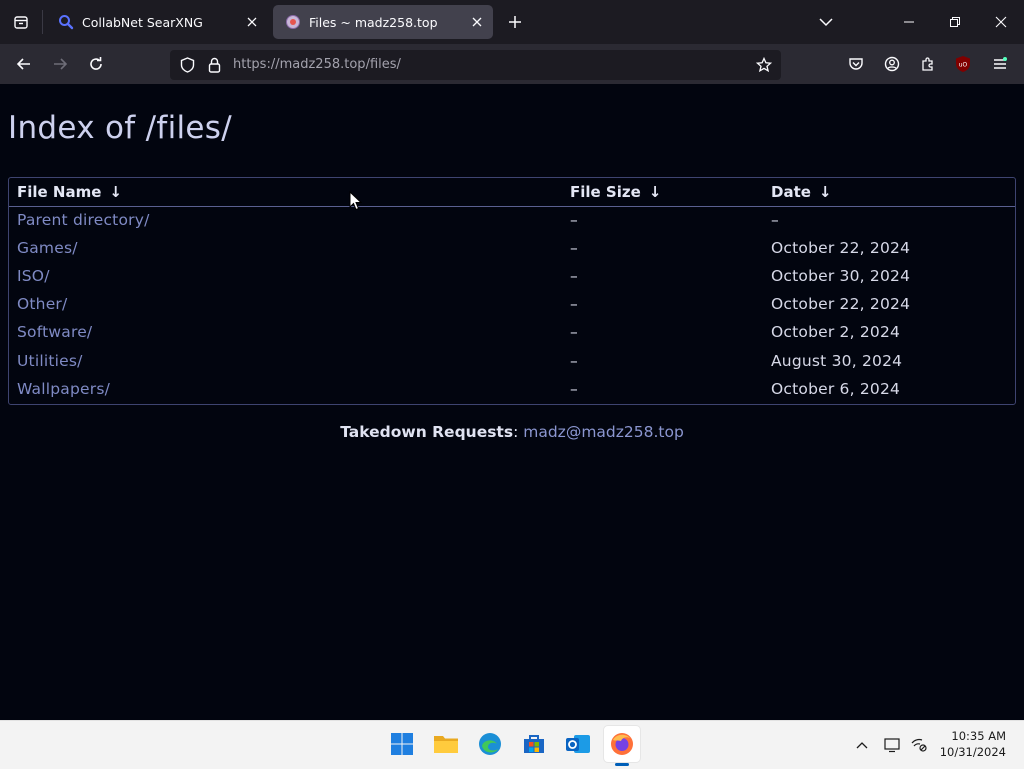 This screenshot has width=1024, height=769. I want to click on show-hidden-icons-button, so click(862, 745).